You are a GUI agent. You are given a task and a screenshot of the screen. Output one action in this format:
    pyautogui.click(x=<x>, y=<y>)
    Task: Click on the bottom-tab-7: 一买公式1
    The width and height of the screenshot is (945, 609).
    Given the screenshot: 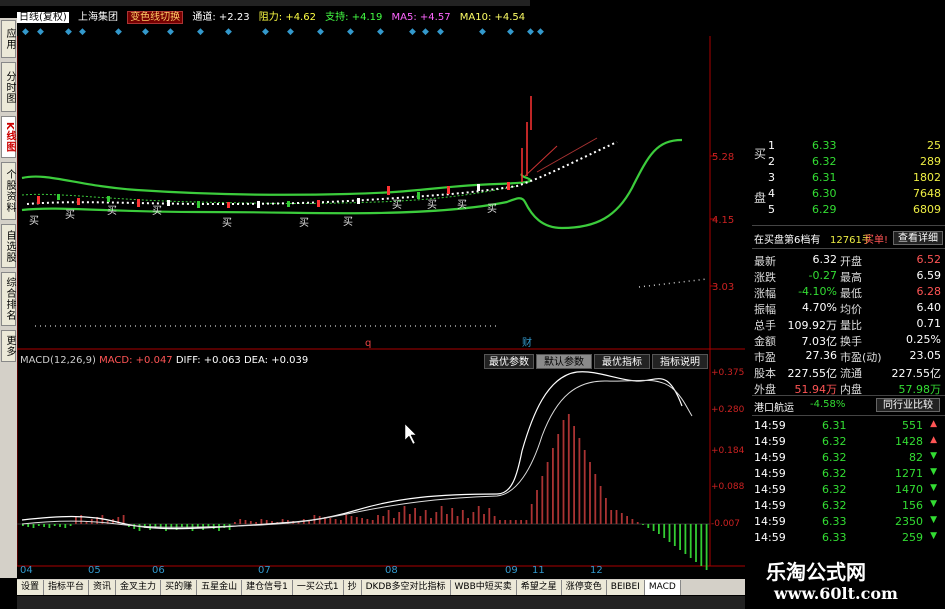 What is the action you would take?
    pyautogui.click(x=318, y=587)
    